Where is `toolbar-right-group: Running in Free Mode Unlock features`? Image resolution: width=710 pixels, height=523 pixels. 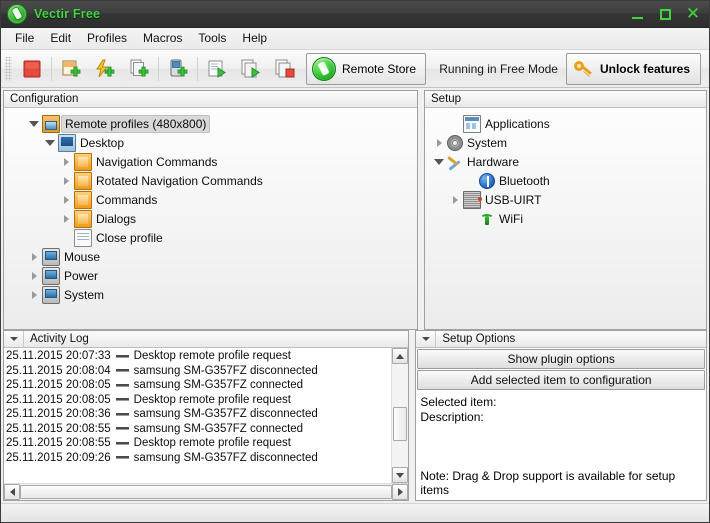
toolbar-right-group: Running in Free Mode Unlock features is located at coordinates (572, 68).